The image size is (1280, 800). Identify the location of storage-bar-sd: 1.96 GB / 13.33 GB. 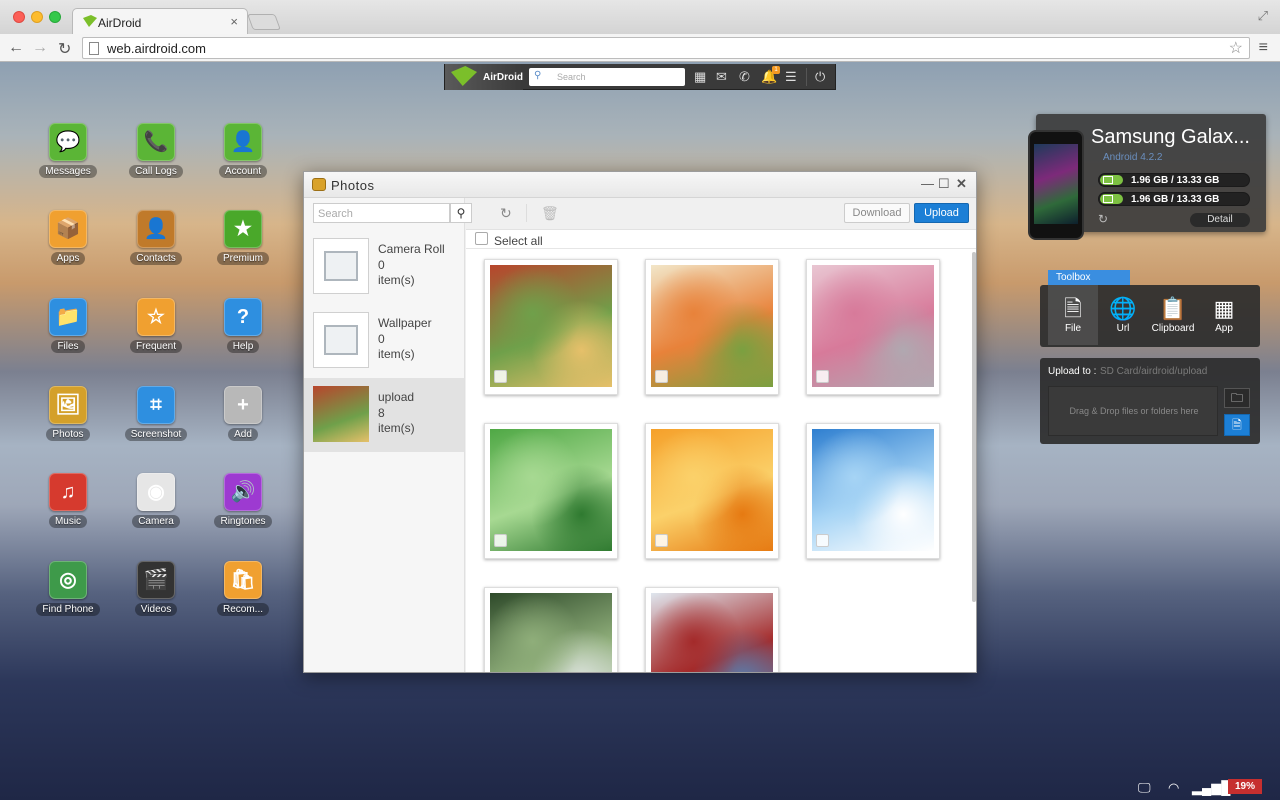
(1174, 199).